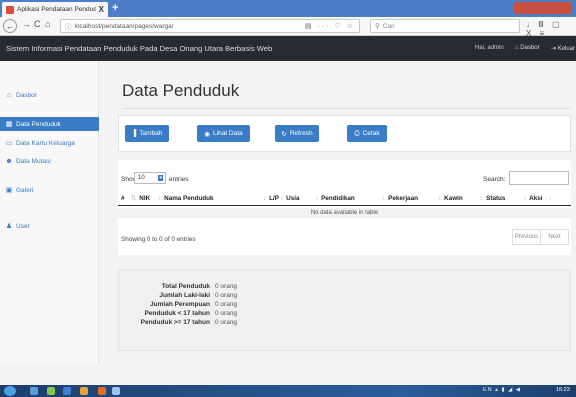 This screenshot has height=397, width=576. Describe the element at coordinates (158, 239) in the screenshot. I see `table-info: Showing 0 to 0 of 0 entries` at that location.